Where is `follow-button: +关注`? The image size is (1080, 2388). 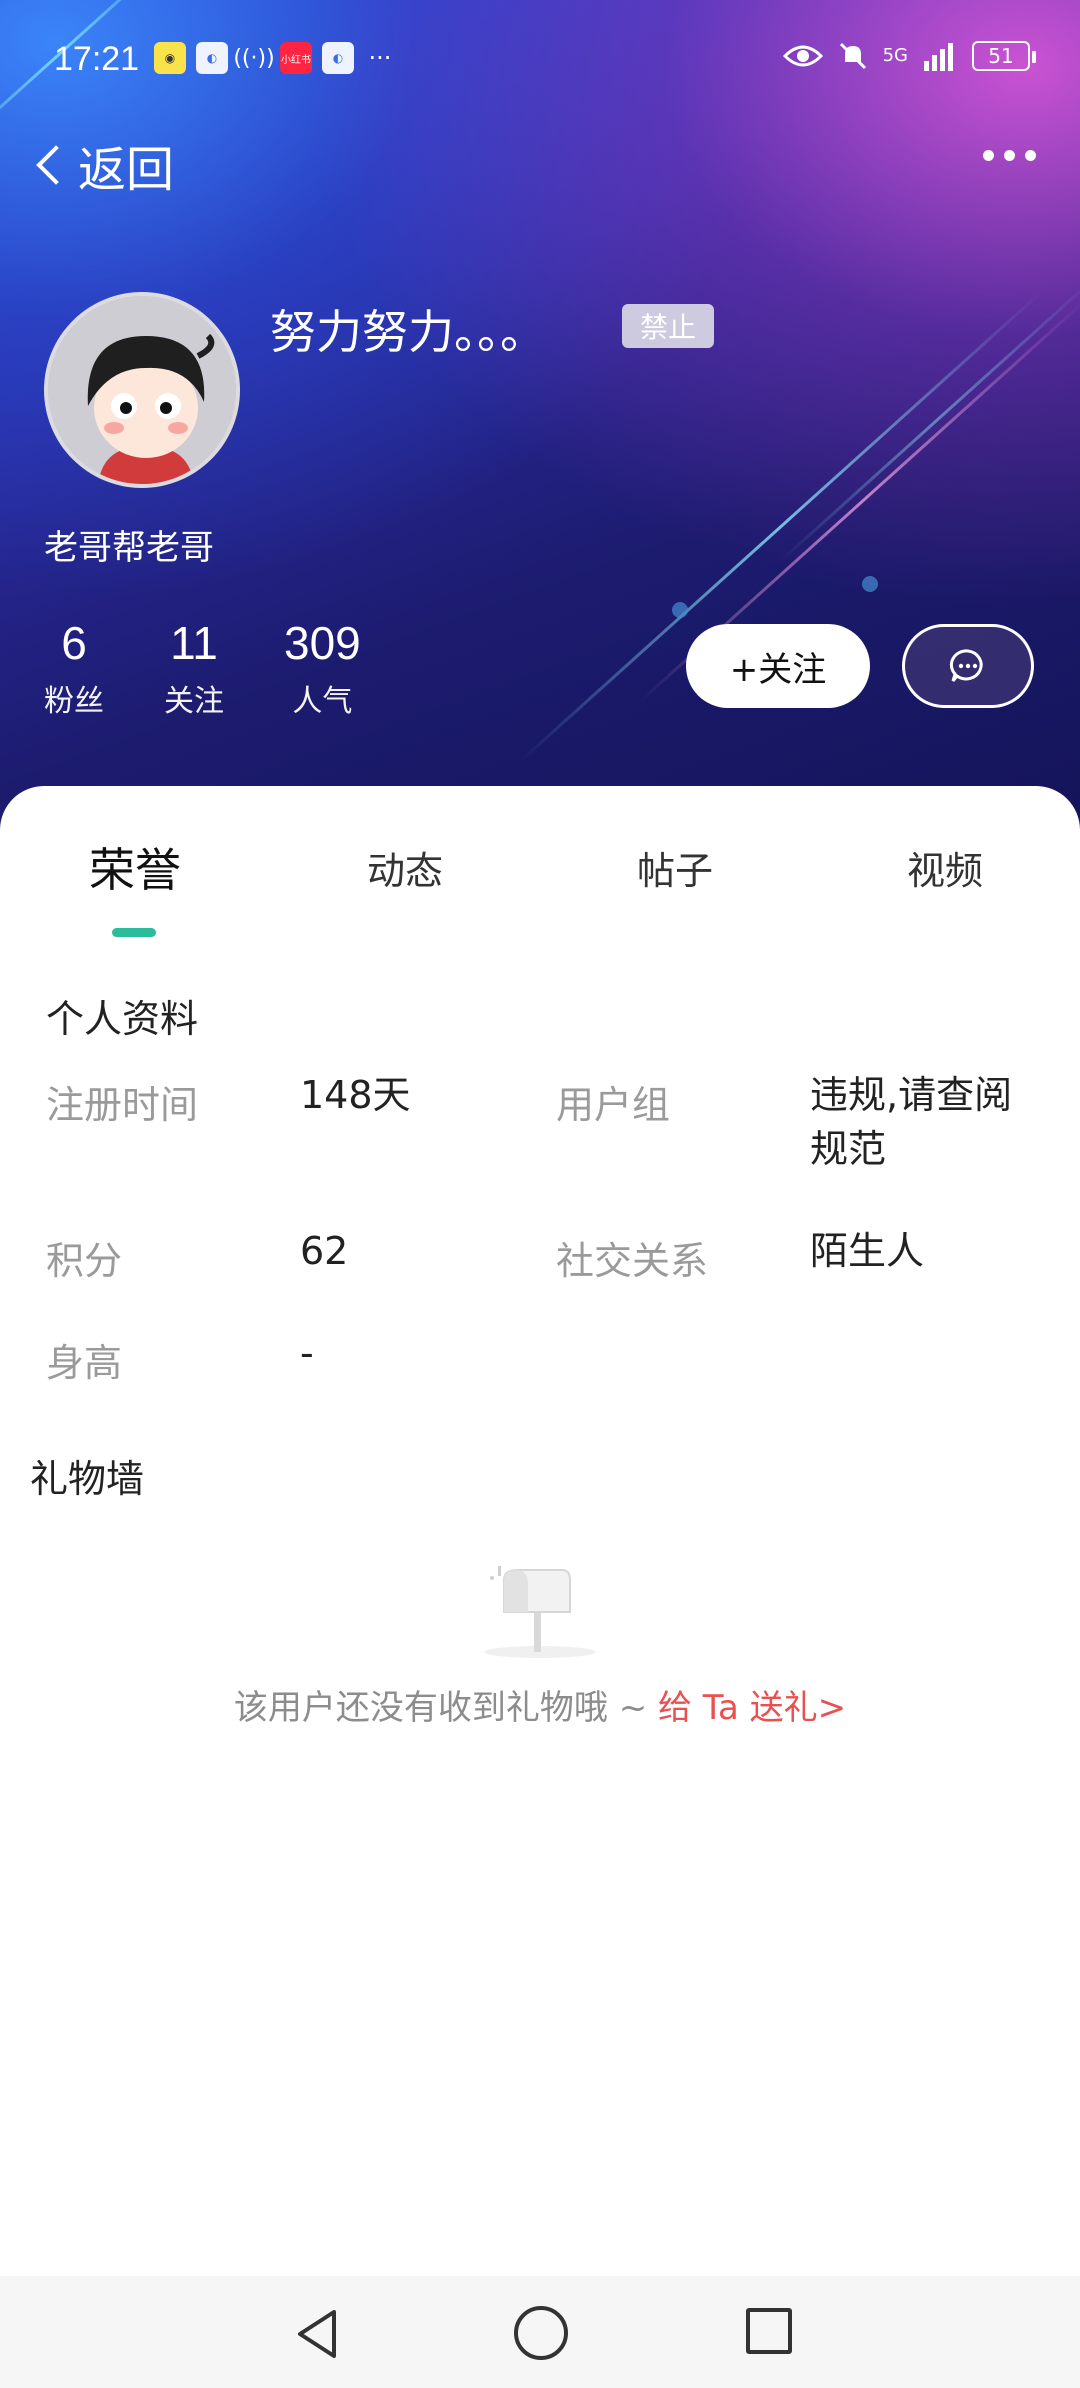
follow-button: +关注 is located at coordinates (778, 666).